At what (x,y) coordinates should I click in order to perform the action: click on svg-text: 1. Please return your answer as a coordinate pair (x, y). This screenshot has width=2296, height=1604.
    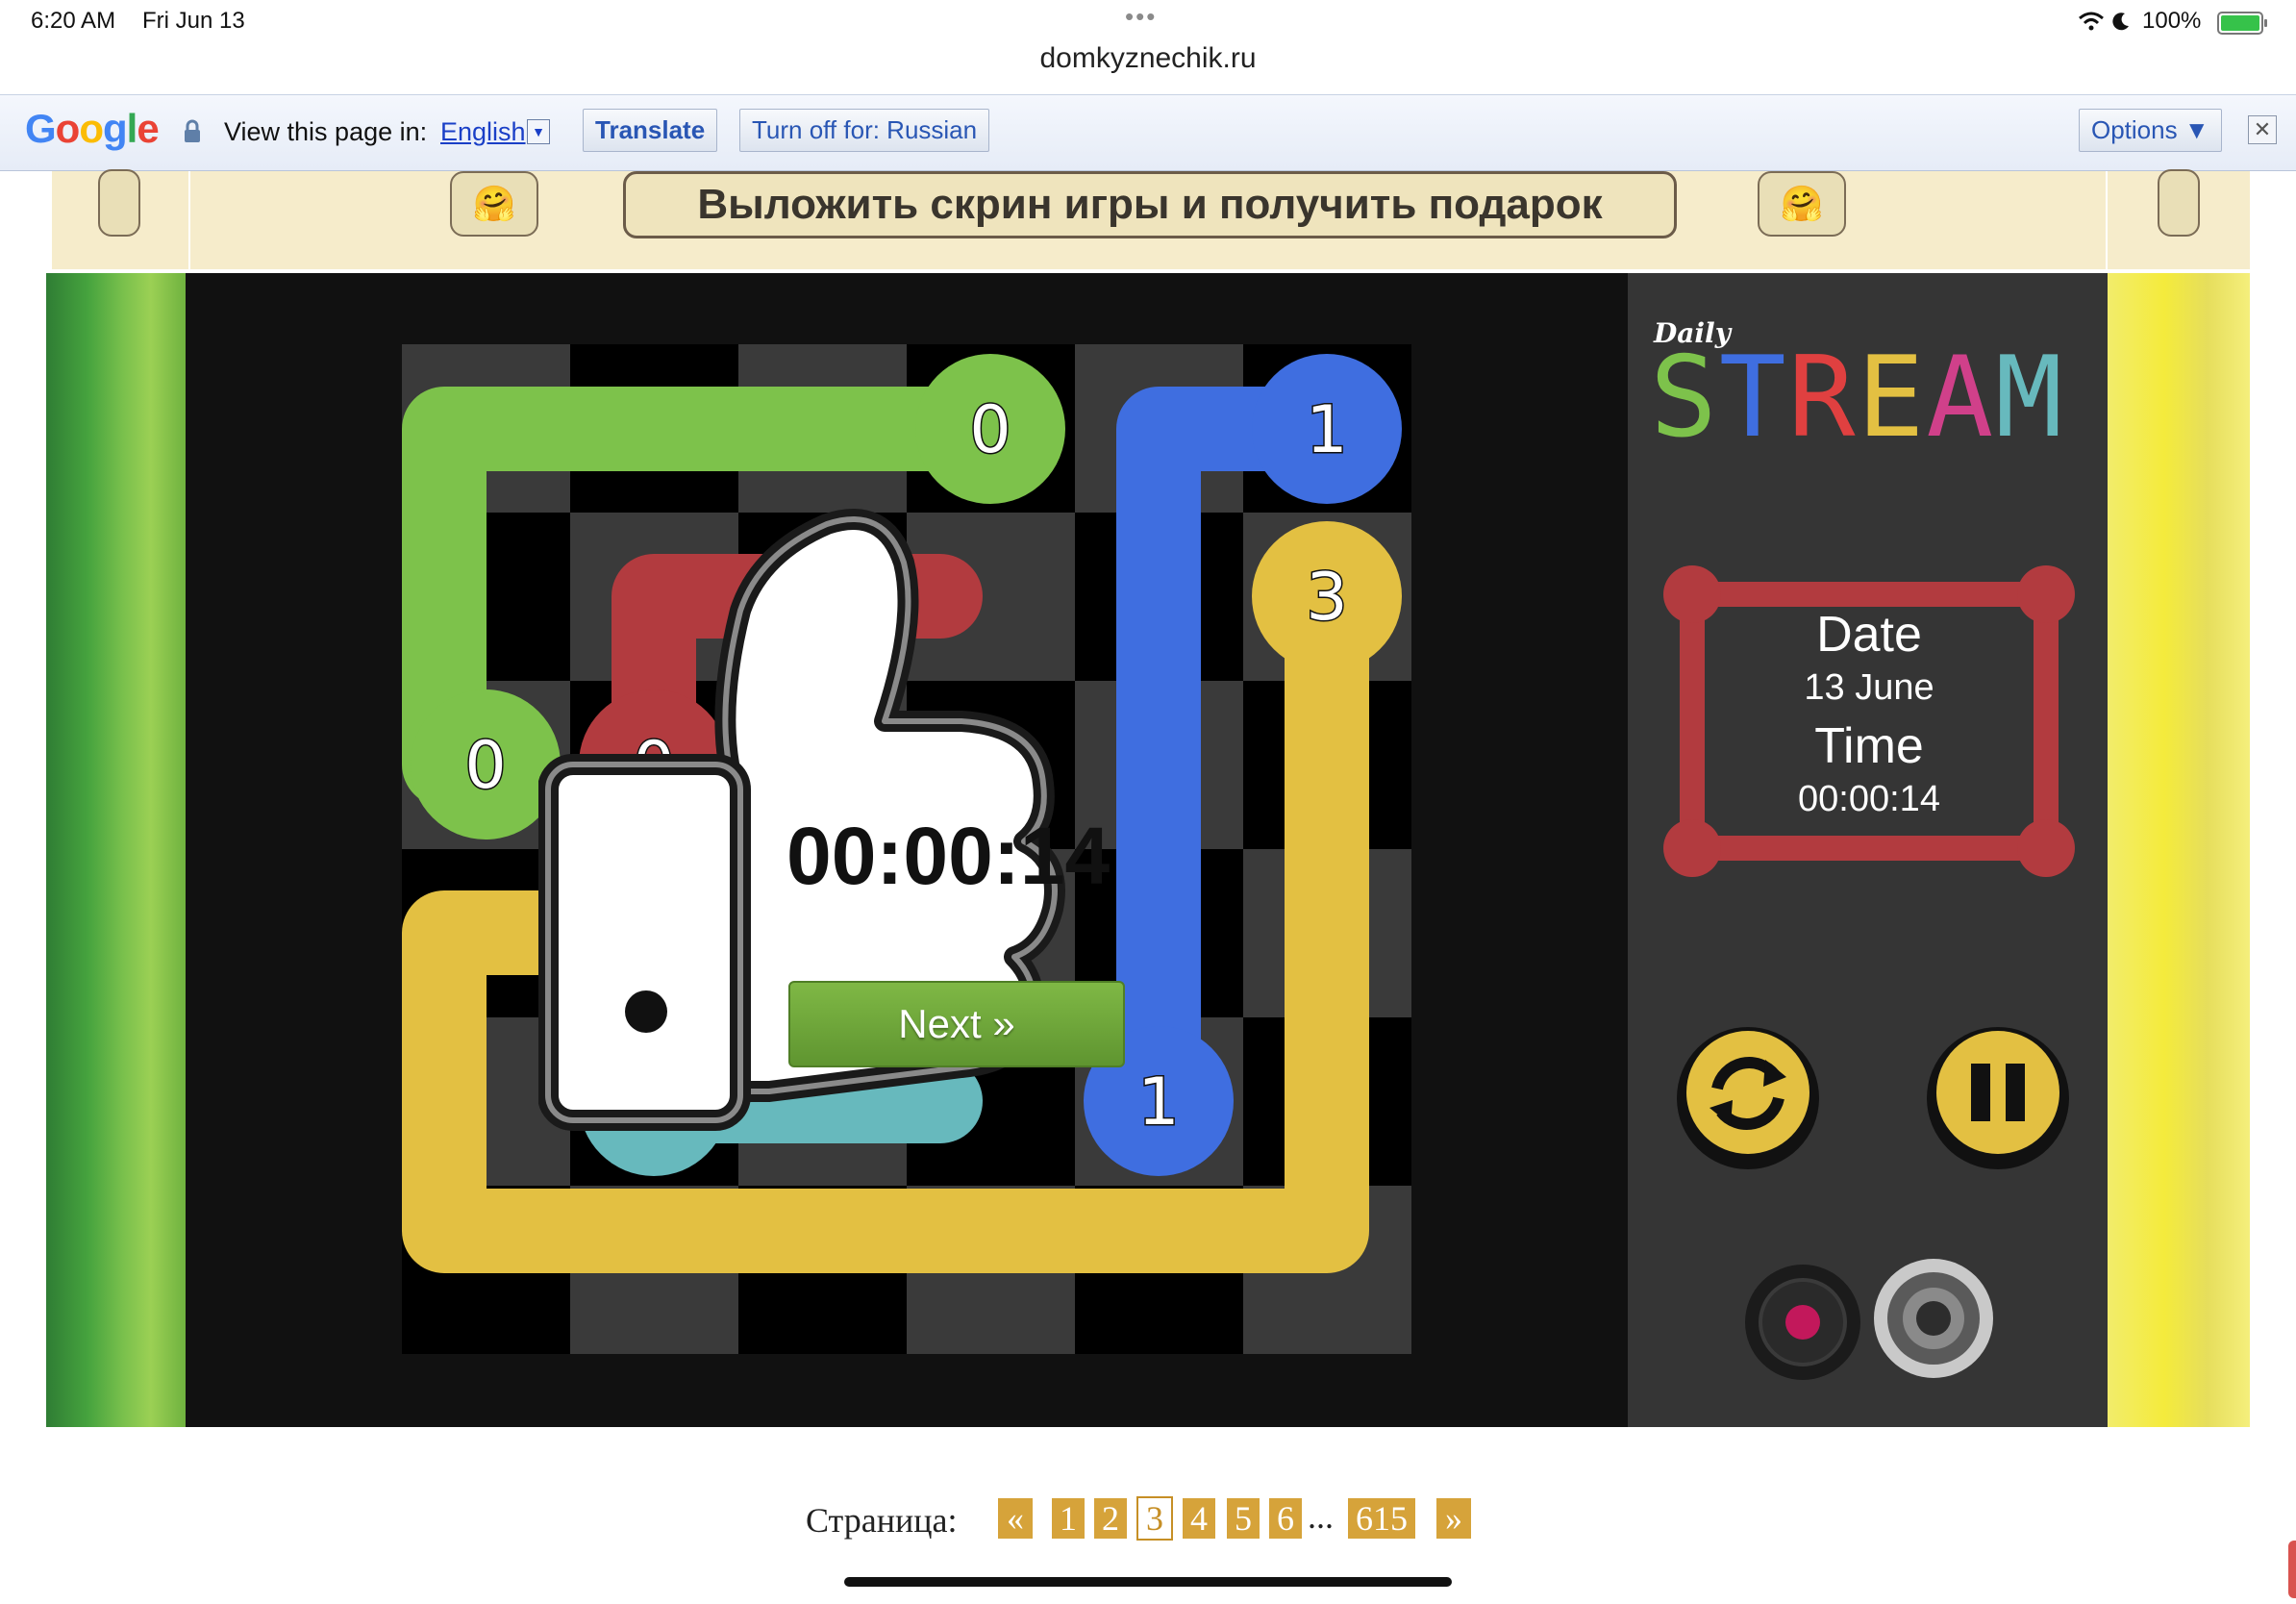
    Looking at the image, I should click on (1326, 430).